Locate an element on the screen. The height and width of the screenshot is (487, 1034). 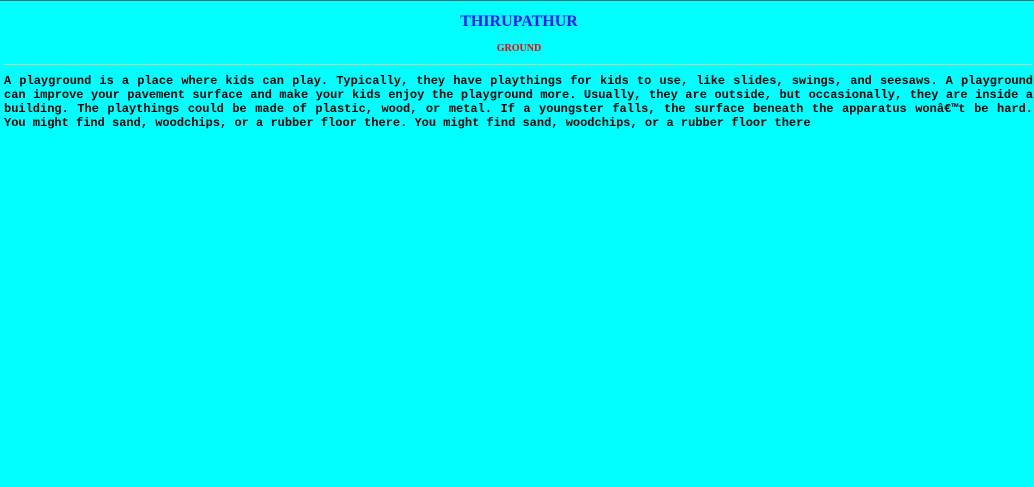
page-subtitle: GROUND is located at coordinates (519, 48).